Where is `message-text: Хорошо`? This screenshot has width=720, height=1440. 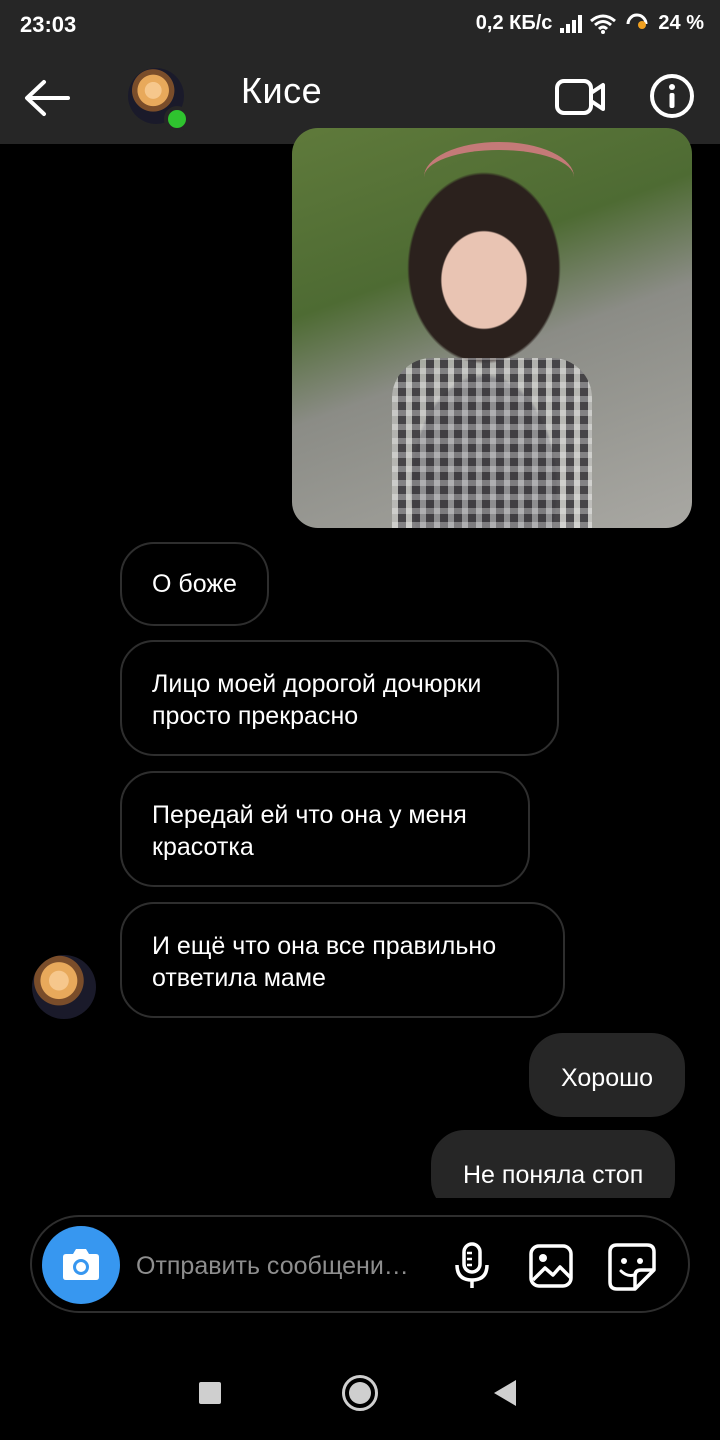
message-text: Хорошо is located at coordinates (607, 1078).